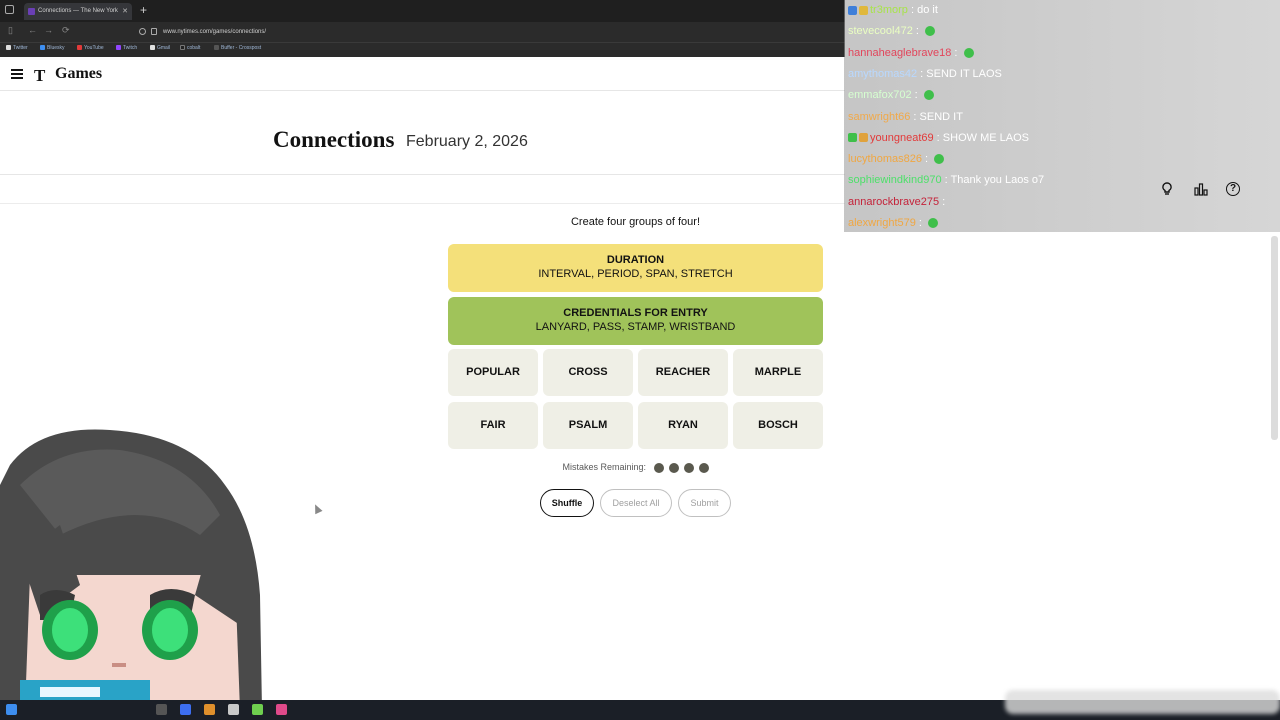  Describe the element at coordinates (1063, 53) in the screenshot. I see `chat-message: hannaheaglebrave18 :` at that location.